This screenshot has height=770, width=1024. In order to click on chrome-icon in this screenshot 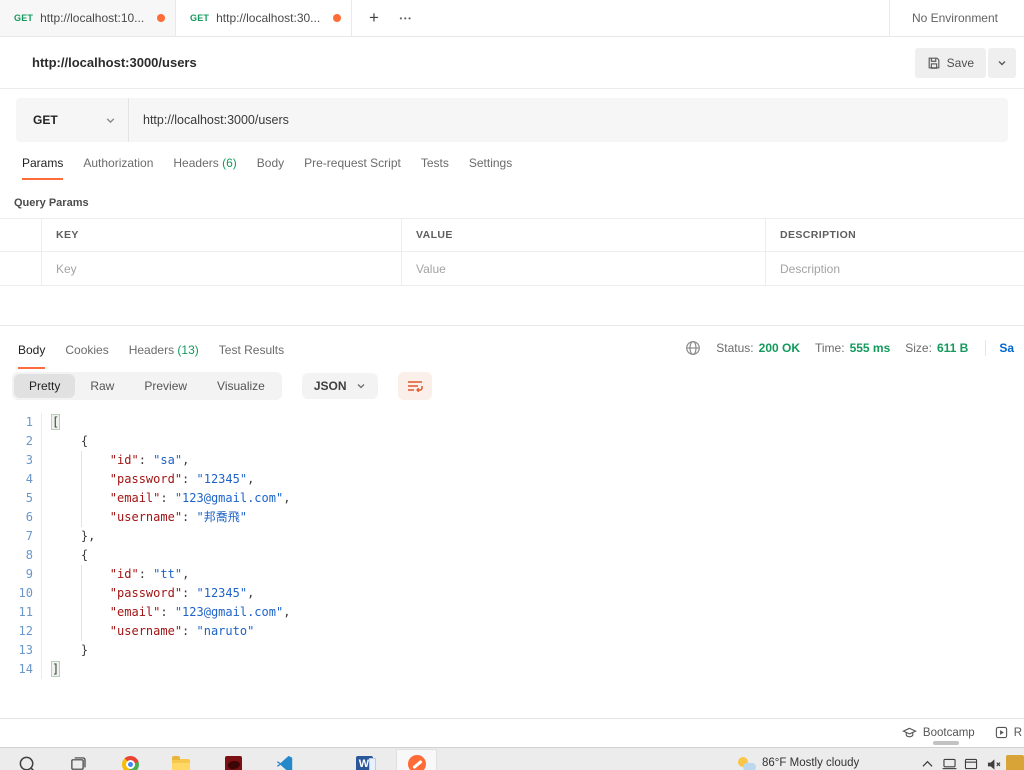, I will do `click(130, 761)`.